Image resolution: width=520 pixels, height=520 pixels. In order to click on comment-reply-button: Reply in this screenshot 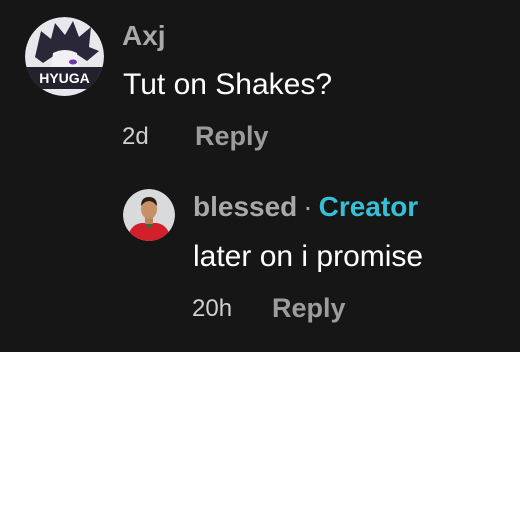, I will do `click(232, 136)`.